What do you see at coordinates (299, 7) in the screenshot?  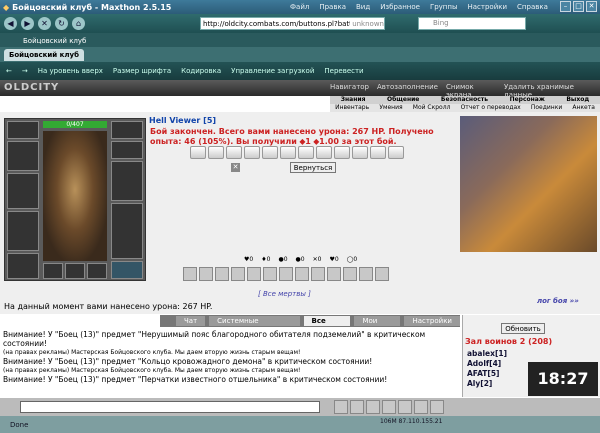 I see `menu-file: Файл` at bounding box center [299, 7].